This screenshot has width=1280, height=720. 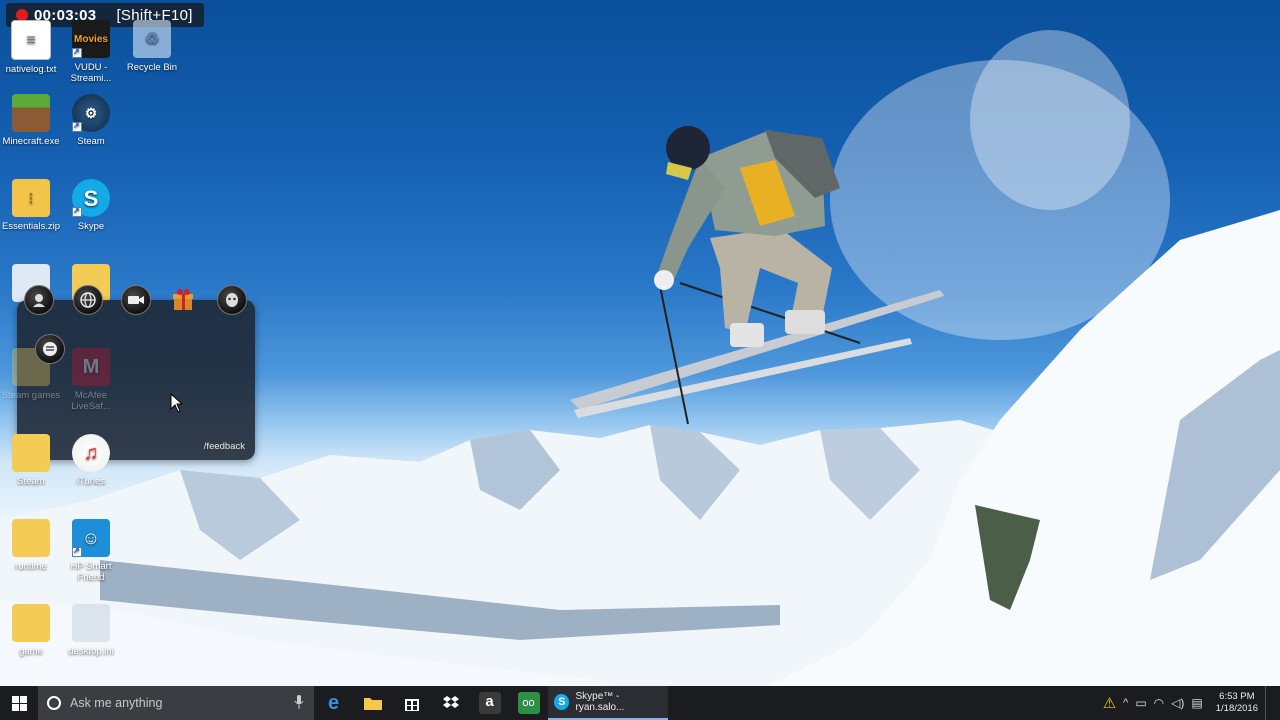 What do you see at coordinates (31, 141) in the screenshot?
I see `desktop-icon-label: Minecraft.exe` at bounding box center [31, 141].